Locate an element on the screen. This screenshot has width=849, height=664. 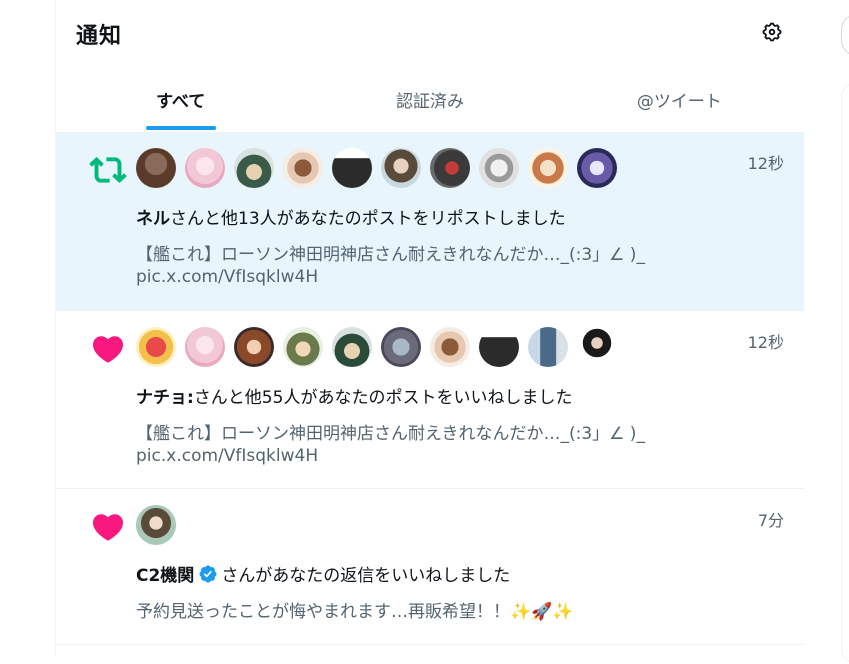
notification-headline: ネル さんと他13人があなたのポストをリポストしました is located at coordinates (351, 216).